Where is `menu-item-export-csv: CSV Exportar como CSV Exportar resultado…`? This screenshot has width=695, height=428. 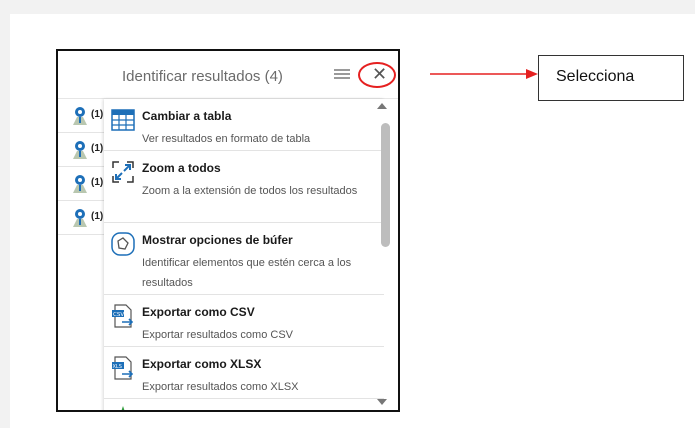
menu-item-export-csv: CSV Exportar como CSV Exportar resultado… is located at coordinates (244, 321).